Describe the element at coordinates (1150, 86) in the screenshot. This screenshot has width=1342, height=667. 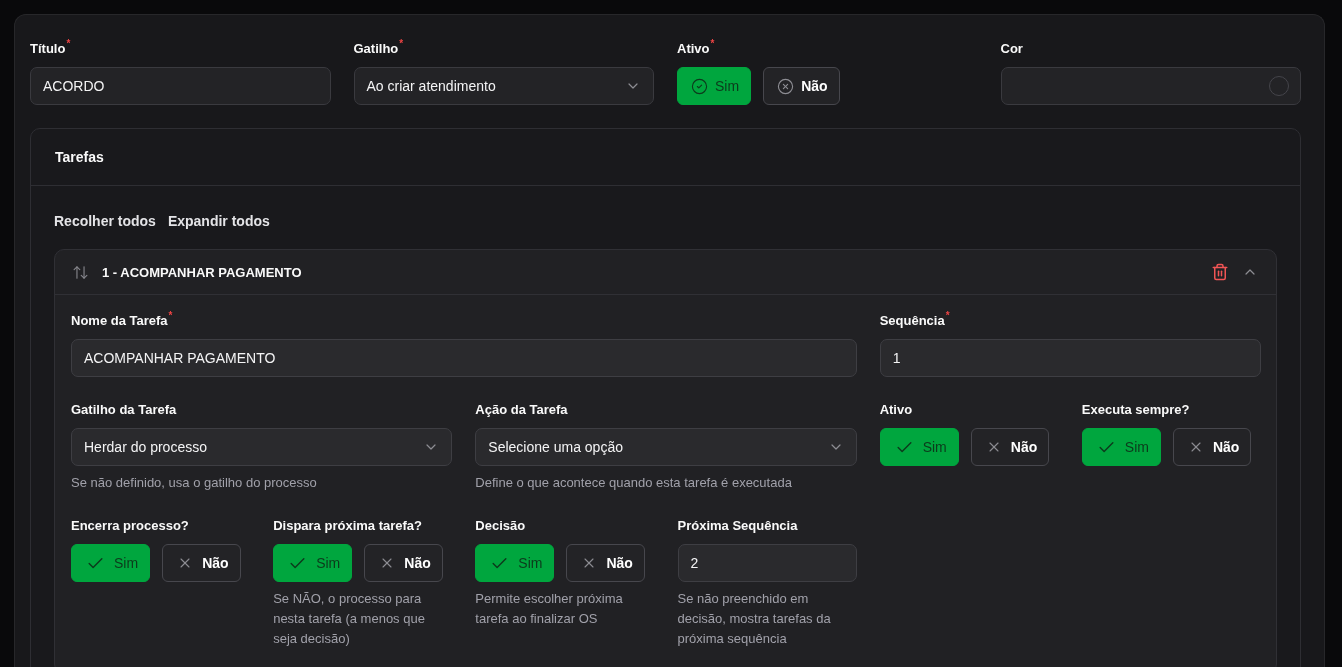
I see `color-input` at that location.